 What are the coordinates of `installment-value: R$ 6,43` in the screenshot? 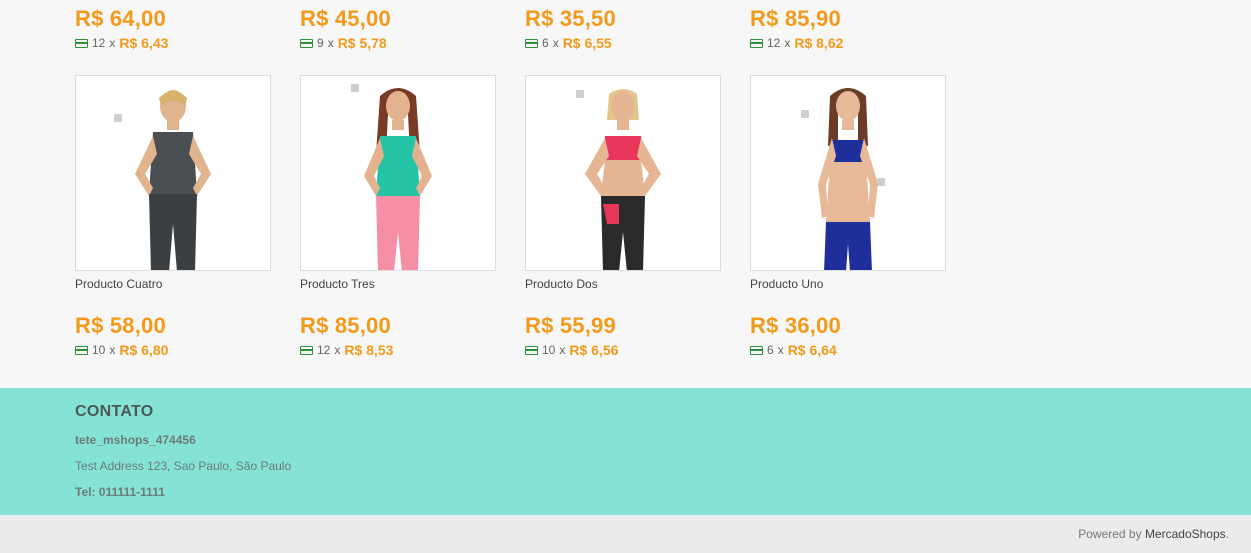 It's located at (144, 43).